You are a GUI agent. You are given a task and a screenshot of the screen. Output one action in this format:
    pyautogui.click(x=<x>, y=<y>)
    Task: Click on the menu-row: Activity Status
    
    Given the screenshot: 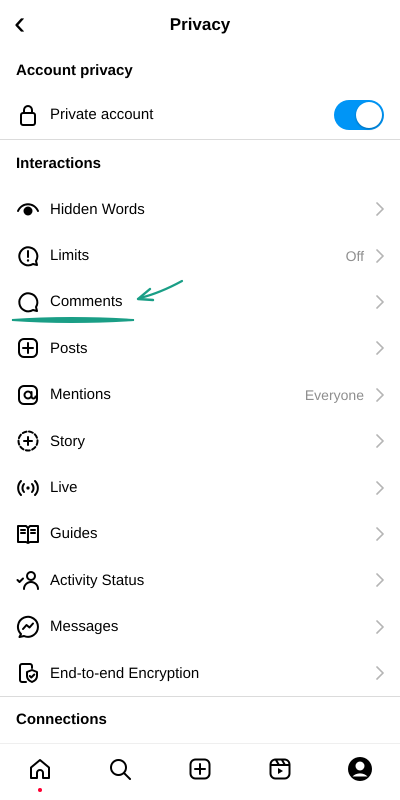 What is the action you would take?
    pyautogui.click(x=200, y=580)
    